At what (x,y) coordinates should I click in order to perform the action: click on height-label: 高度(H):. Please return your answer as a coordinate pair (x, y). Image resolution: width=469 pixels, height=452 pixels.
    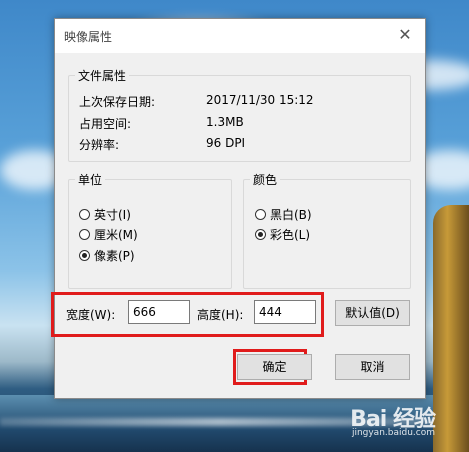
    Looking at the image, I should click on (220, 315).